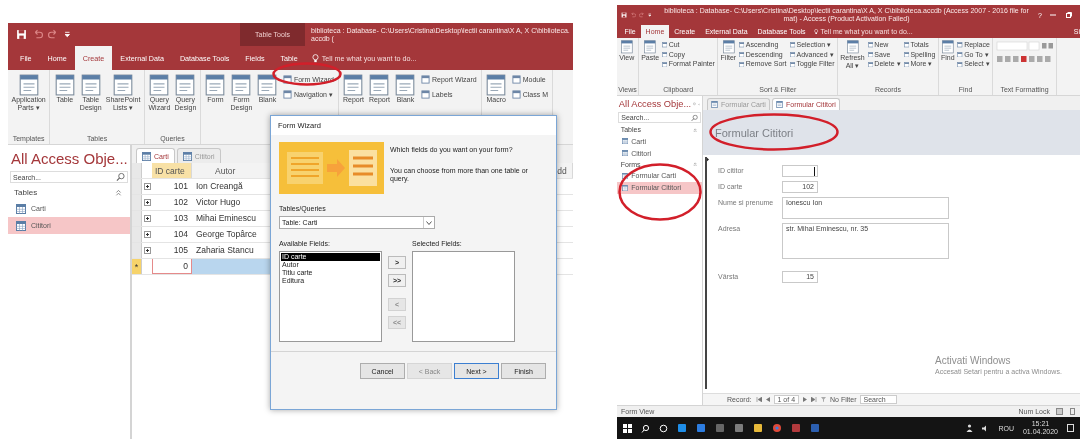 This screenshot has width=1080, height=439. I want to click on person-icon, so click(970, 428).